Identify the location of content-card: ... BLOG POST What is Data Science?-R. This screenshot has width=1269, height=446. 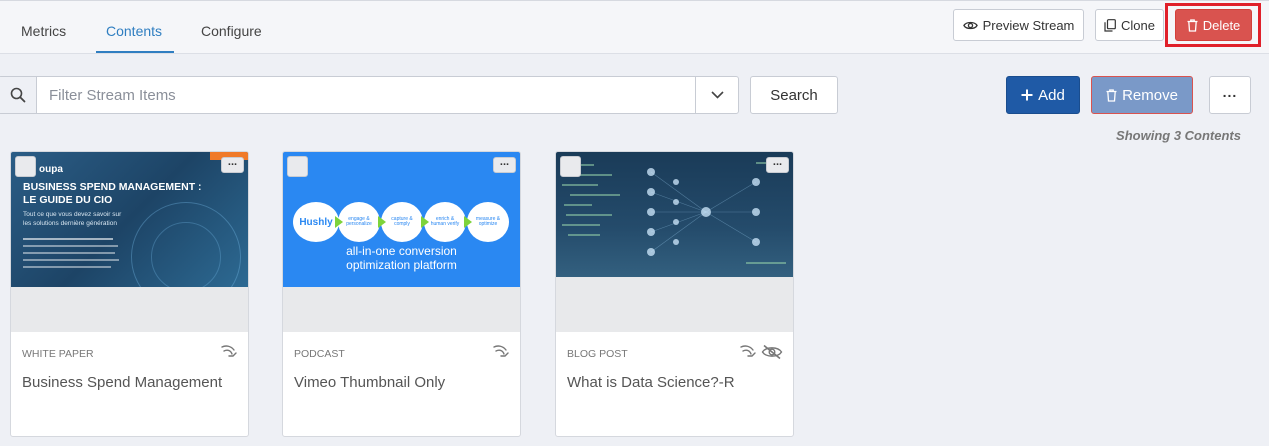
(674, 294).